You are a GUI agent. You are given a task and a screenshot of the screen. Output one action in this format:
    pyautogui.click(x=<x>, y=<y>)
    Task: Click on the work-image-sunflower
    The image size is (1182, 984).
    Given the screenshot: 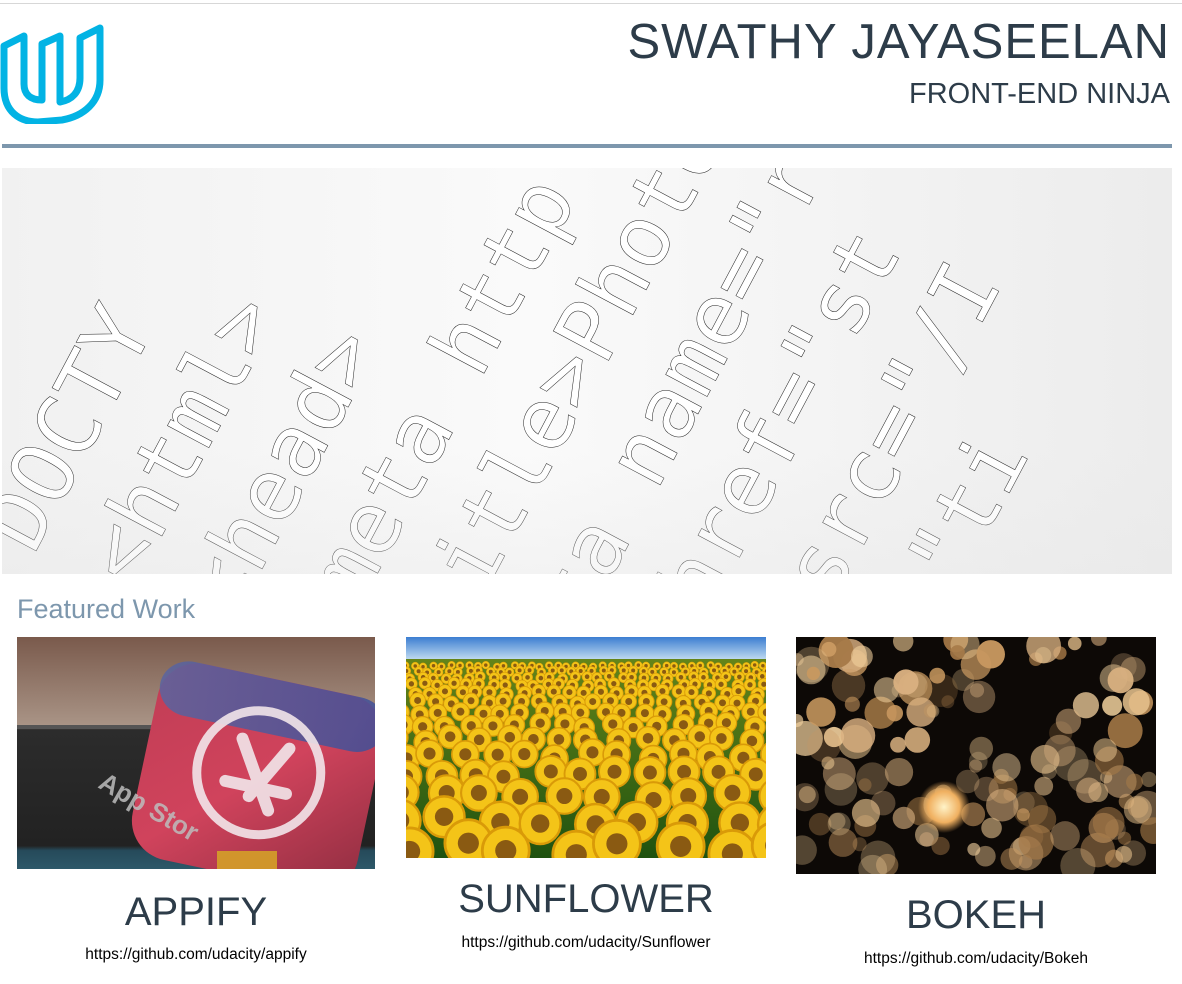 What is the action you would take?
    pyautogui.click(x=586, y=747)
    